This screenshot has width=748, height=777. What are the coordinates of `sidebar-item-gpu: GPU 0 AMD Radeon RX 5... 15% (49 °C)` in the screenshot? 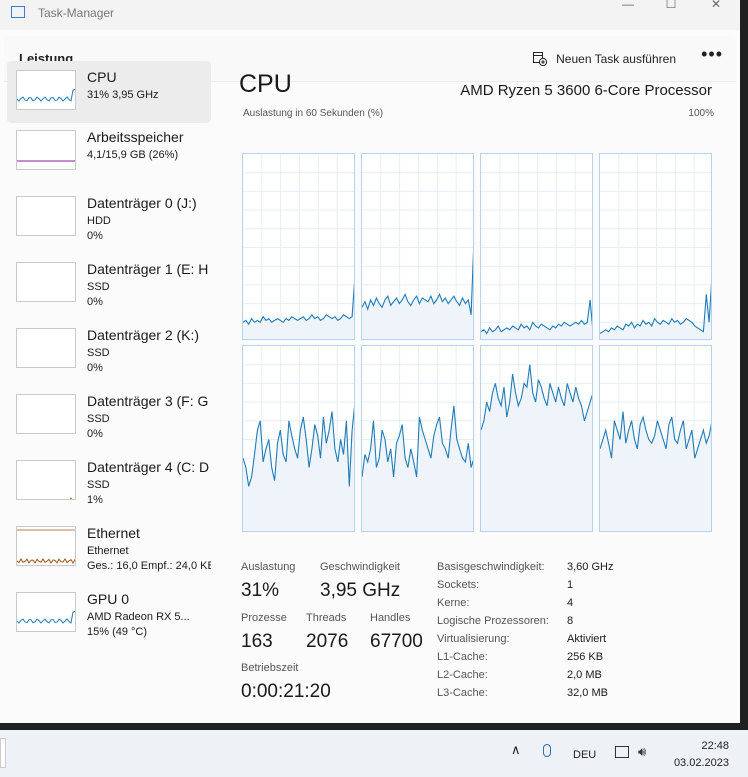 It's located at (109, 614).